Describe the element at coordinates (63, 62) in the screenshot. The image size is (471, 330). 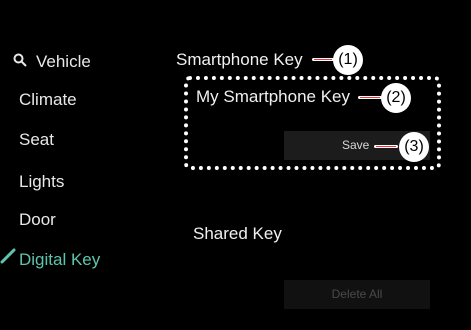
I see `sidebar-item-vehicle: Vehicle` at that location.